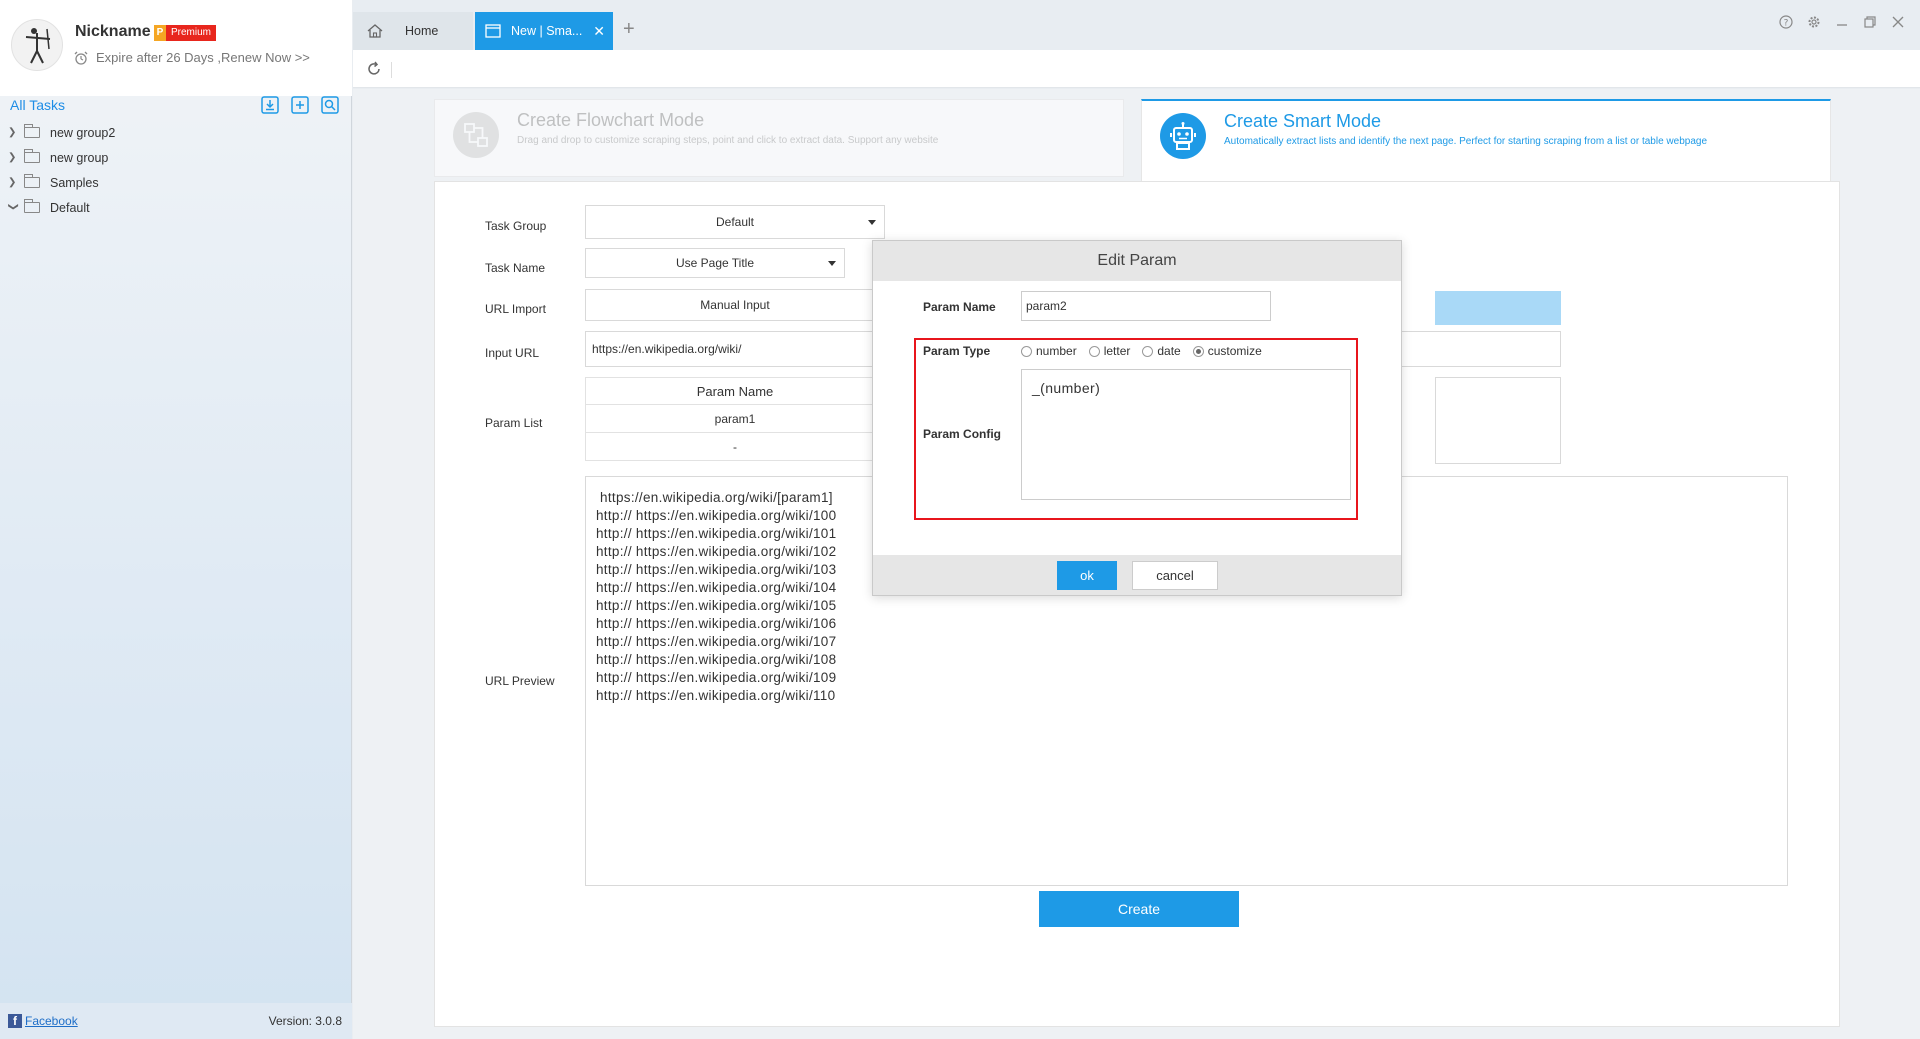 The height and width of the screenshot is (1039, 1920). Describe the element at coordinates (1146, 306) in the screenshot. I see `param-name-input: param2` at that location.